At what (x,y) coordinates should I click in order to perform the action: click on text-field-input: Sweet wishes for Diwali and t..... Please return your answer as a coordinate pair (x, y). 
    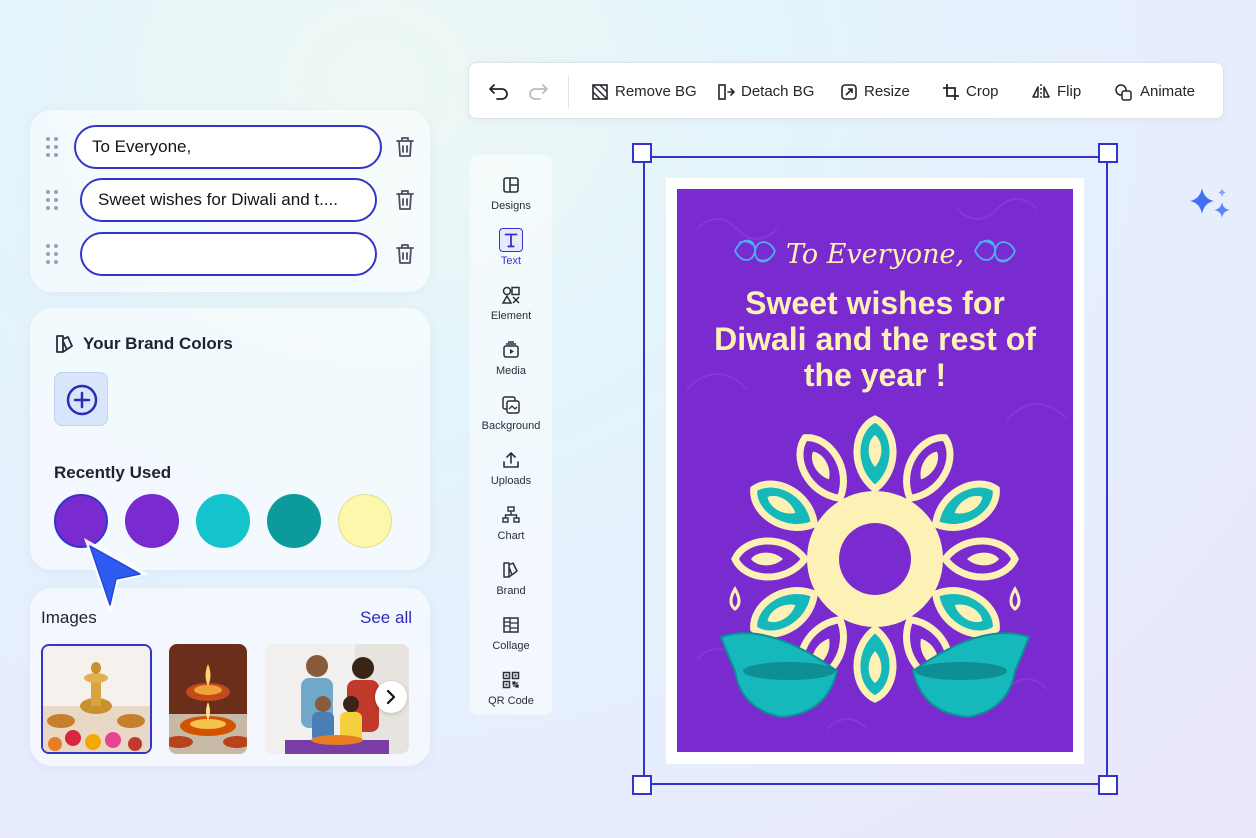
    Looking at the image, I should click on (228, 200).